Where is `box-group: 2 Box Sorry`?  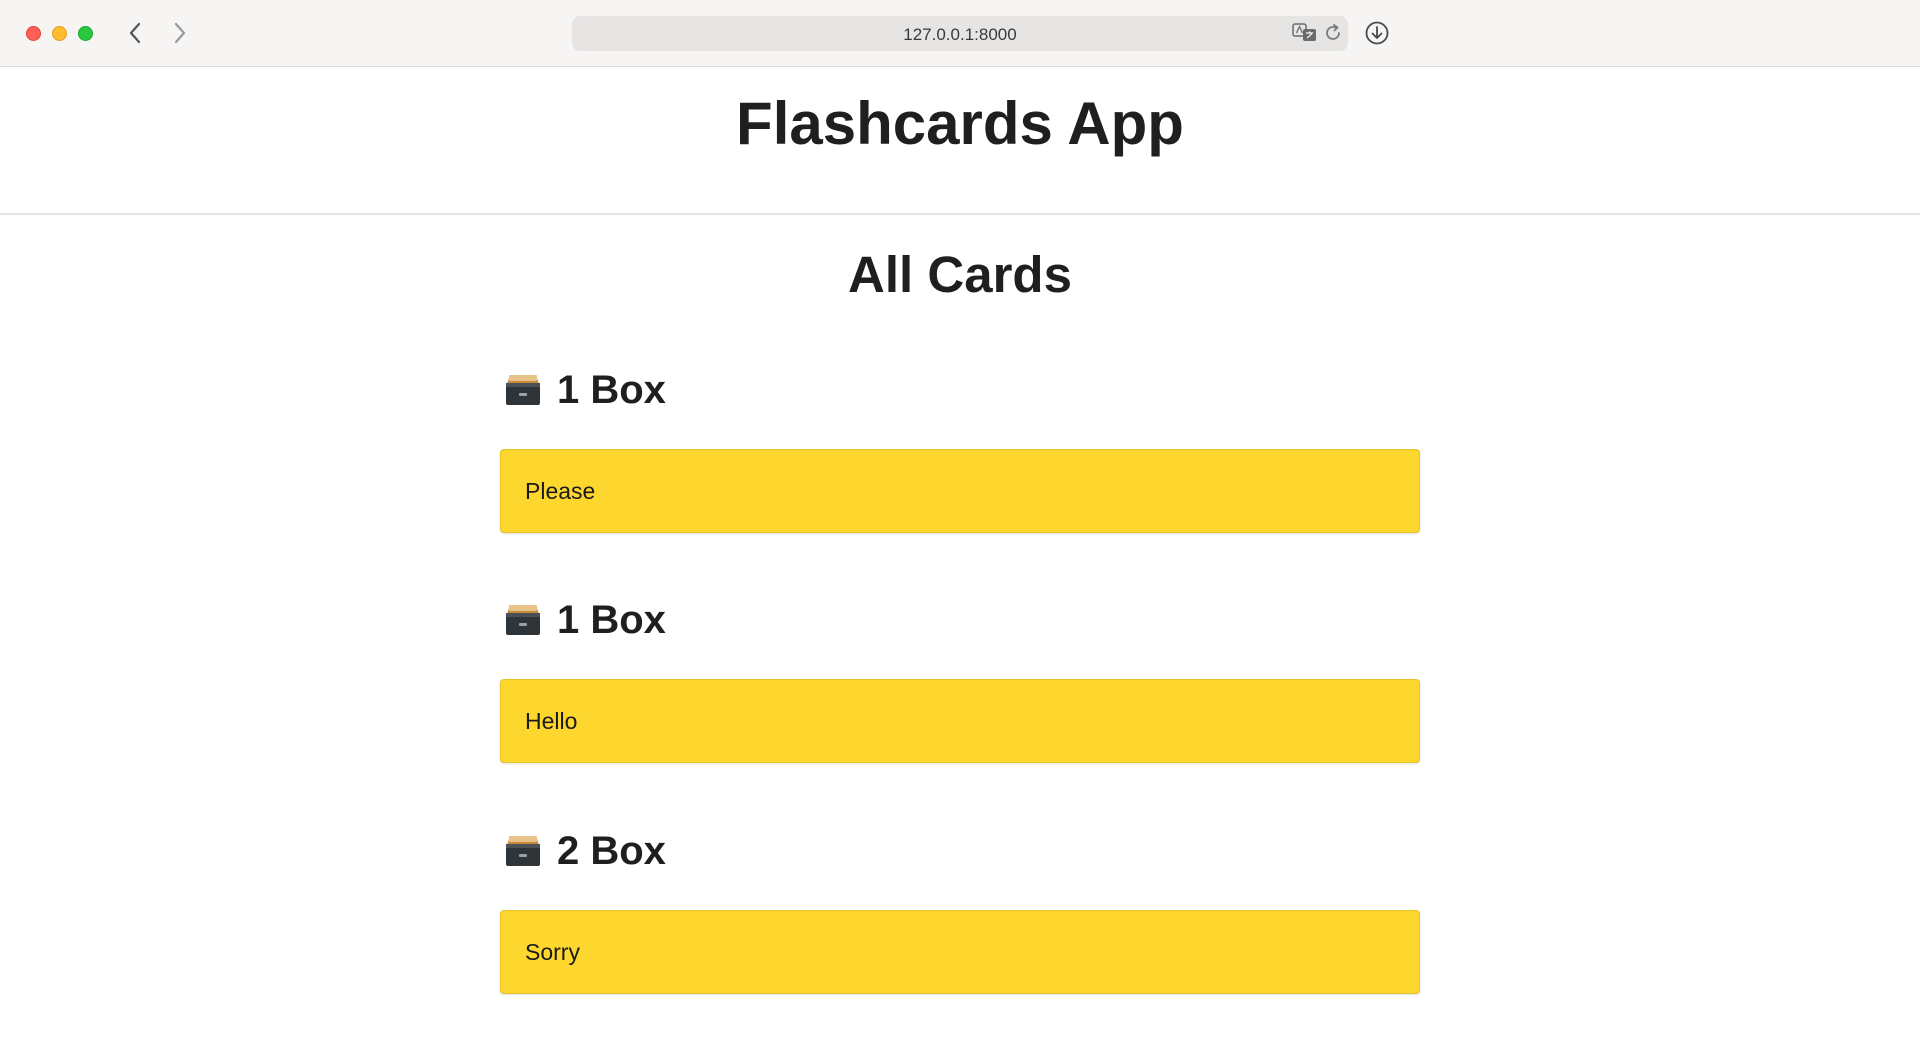
box-group: 2 Box Sorry is located at coordinates (960, 910).